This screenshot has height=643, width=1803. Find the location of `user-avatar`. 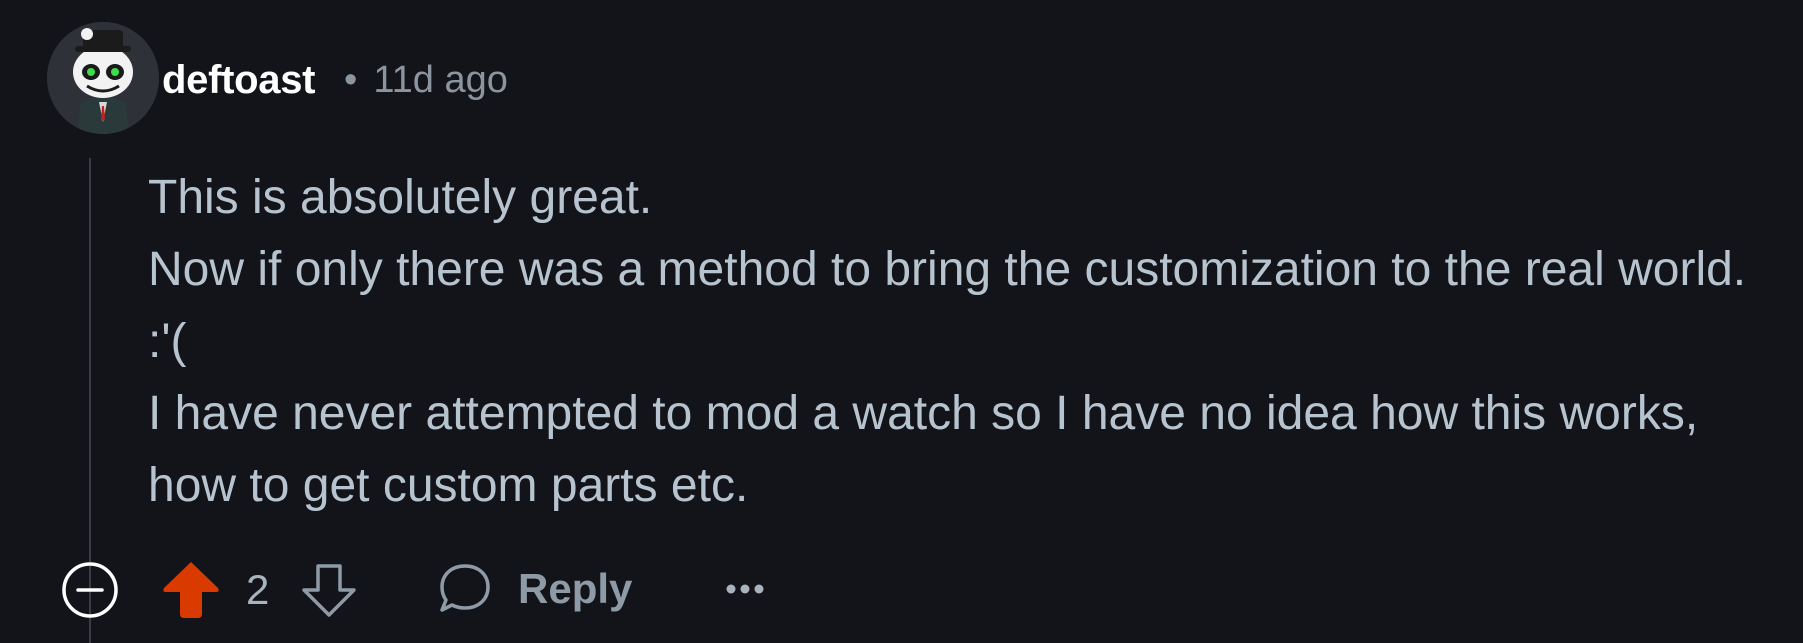

user-avatar is located at coordinates (103, 78).